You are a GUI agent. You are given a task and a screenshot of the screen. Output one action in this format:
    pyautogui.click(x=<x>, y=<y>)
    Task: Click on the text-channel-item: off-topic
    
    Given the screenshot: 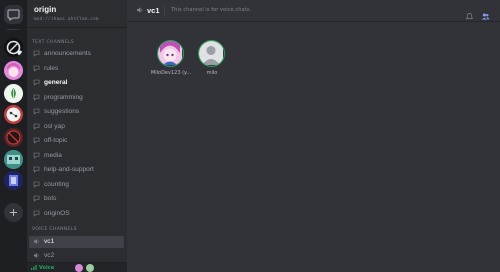 What is the action you would take?
    pyautogui.click(x=76, y=141)
    